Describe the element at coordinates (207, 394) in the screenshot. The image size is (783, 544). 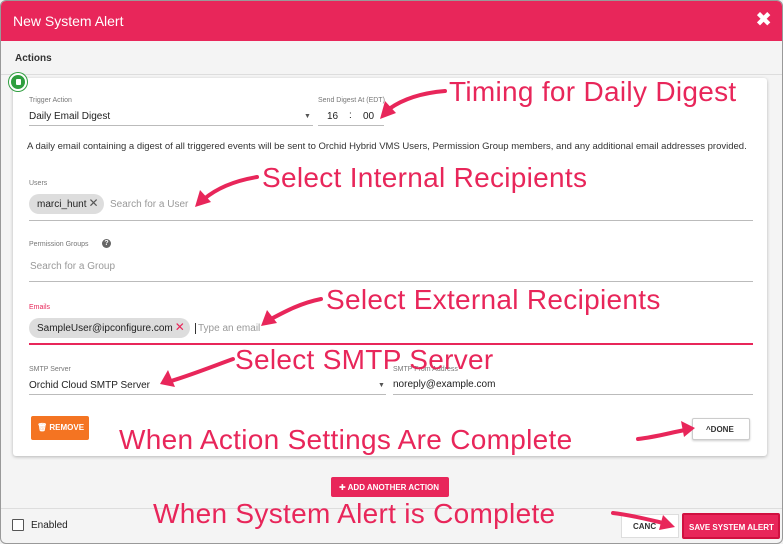
I see `smtp-underline` at that location.